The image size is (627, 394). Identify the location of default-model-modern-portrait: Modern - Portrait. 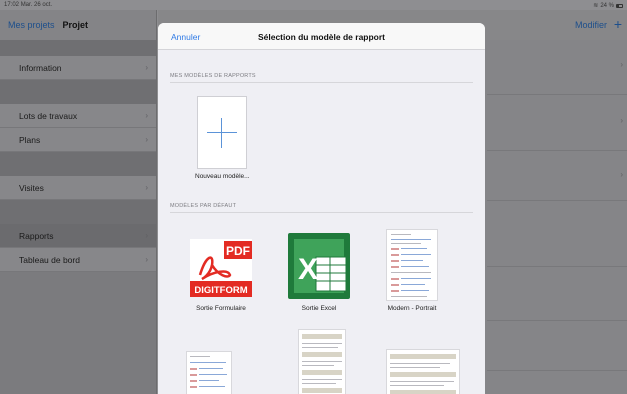
(412, 270).